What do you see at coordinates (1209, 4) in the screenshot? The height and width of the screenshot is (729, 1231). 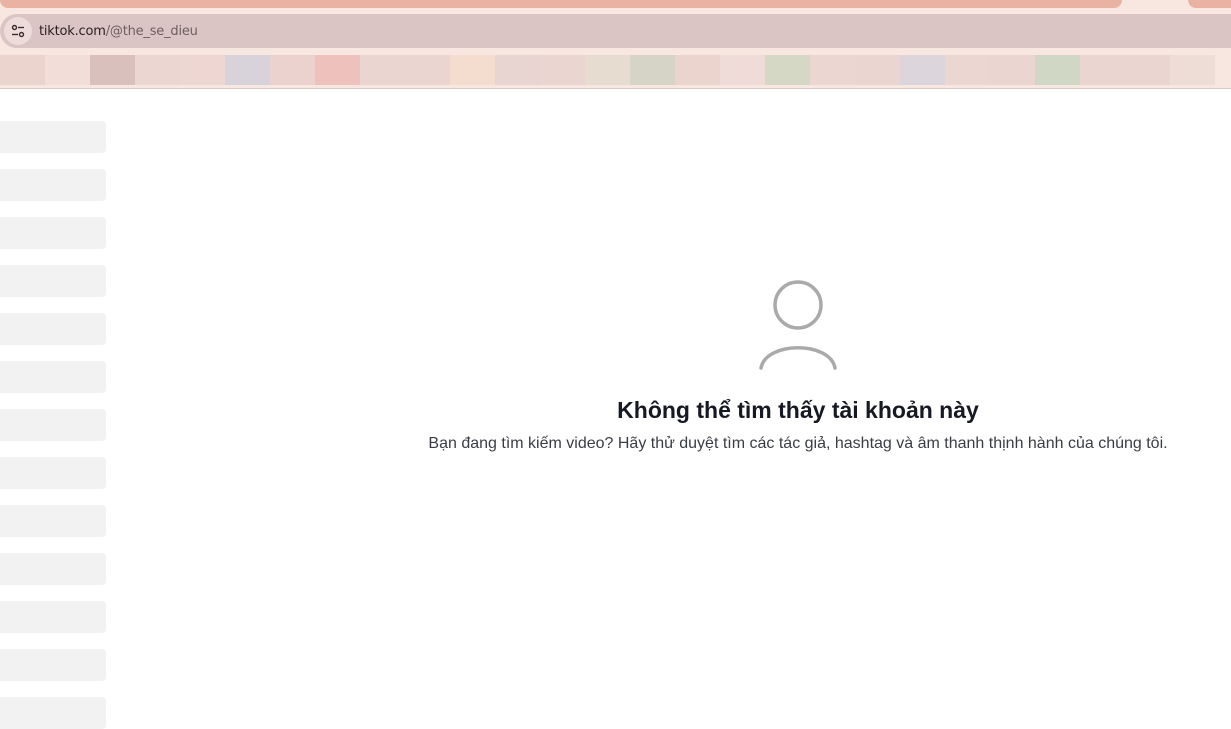 I see `new-tab-area` at bounding box center [1209, 4].